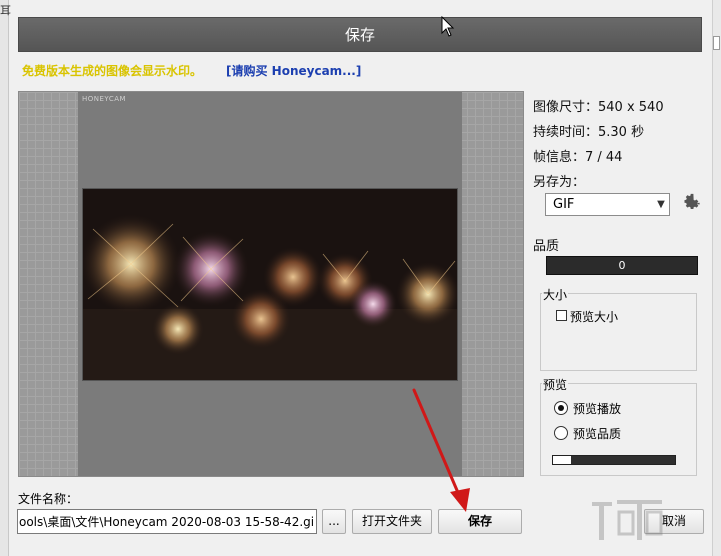  What do you see at coordinates (167, 521) in the screenshot?
I see `filename-input` at bounding box center [167, 521].